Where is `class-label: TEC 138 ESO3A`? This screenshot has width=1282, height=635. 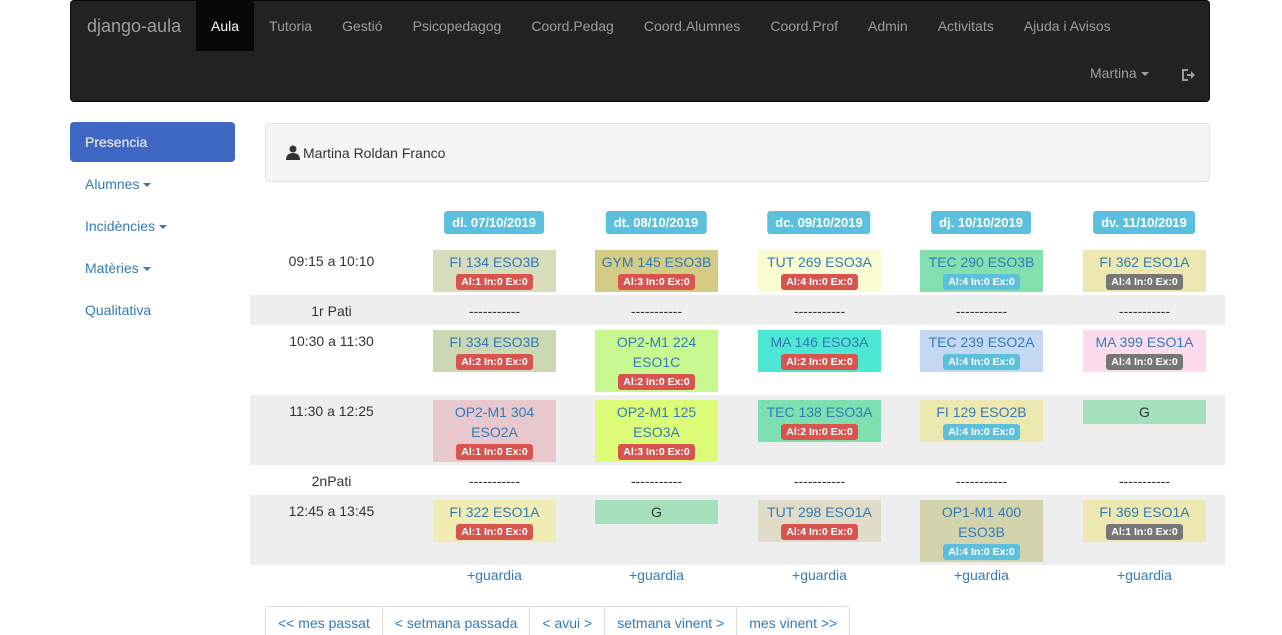 class-label: TEC 138 ESO3A is located at coordinates (819, 412).